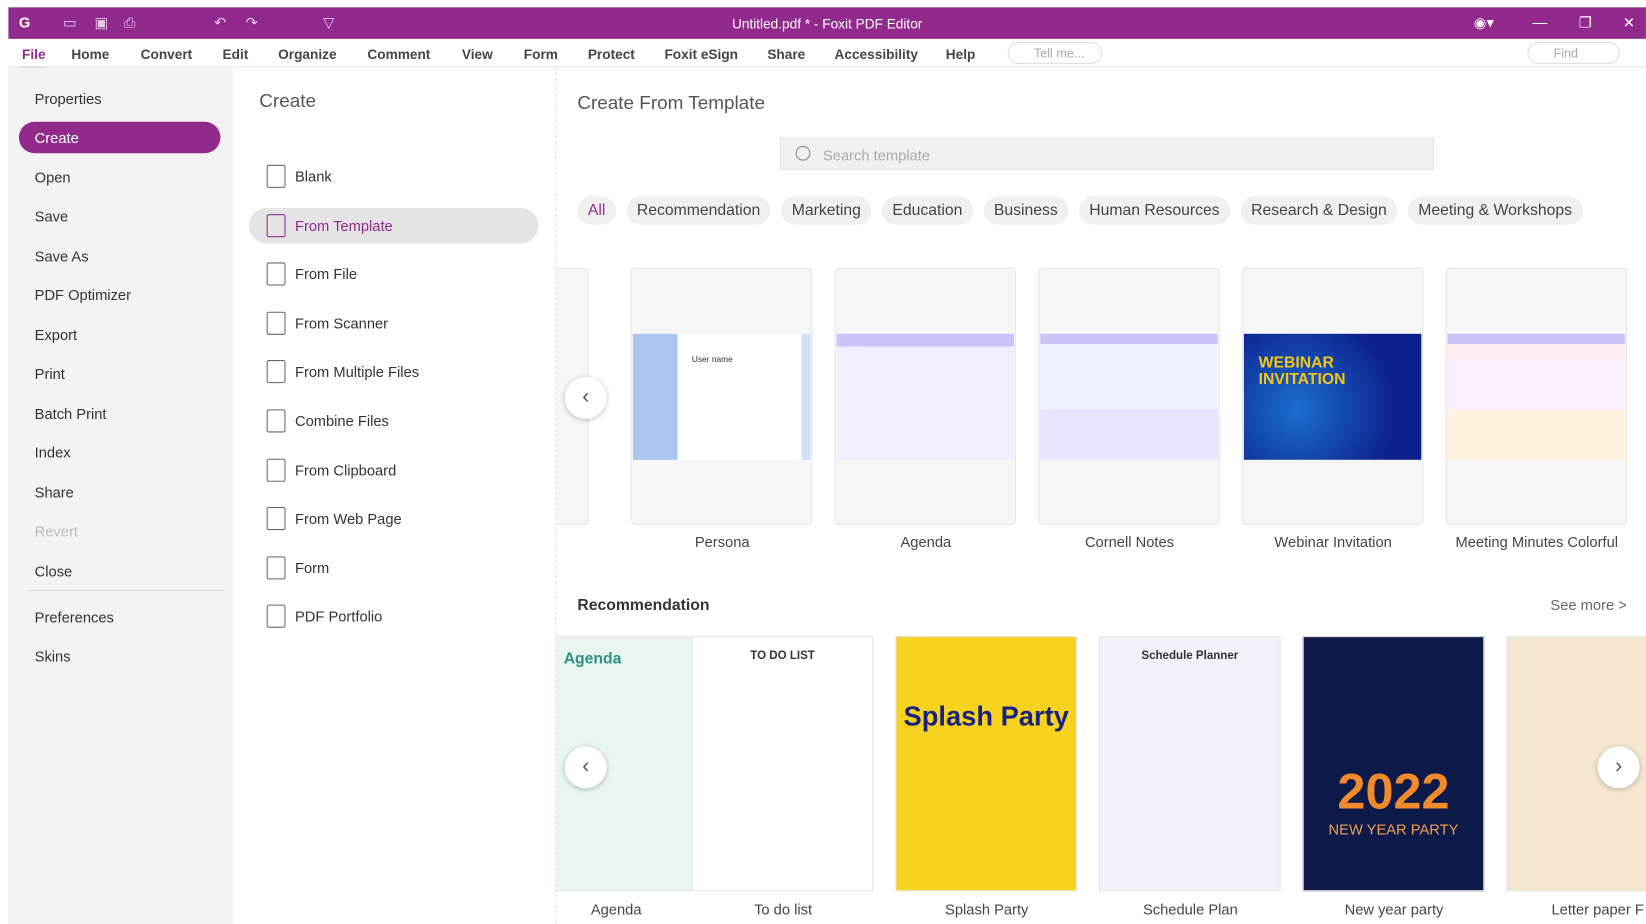 The height and width of the screenshot is (924, 1646). What do you see at coordinates (348, 519) in the screenshot?
I see `create-item-label: From Web Page` at bounding box center [348, 519].